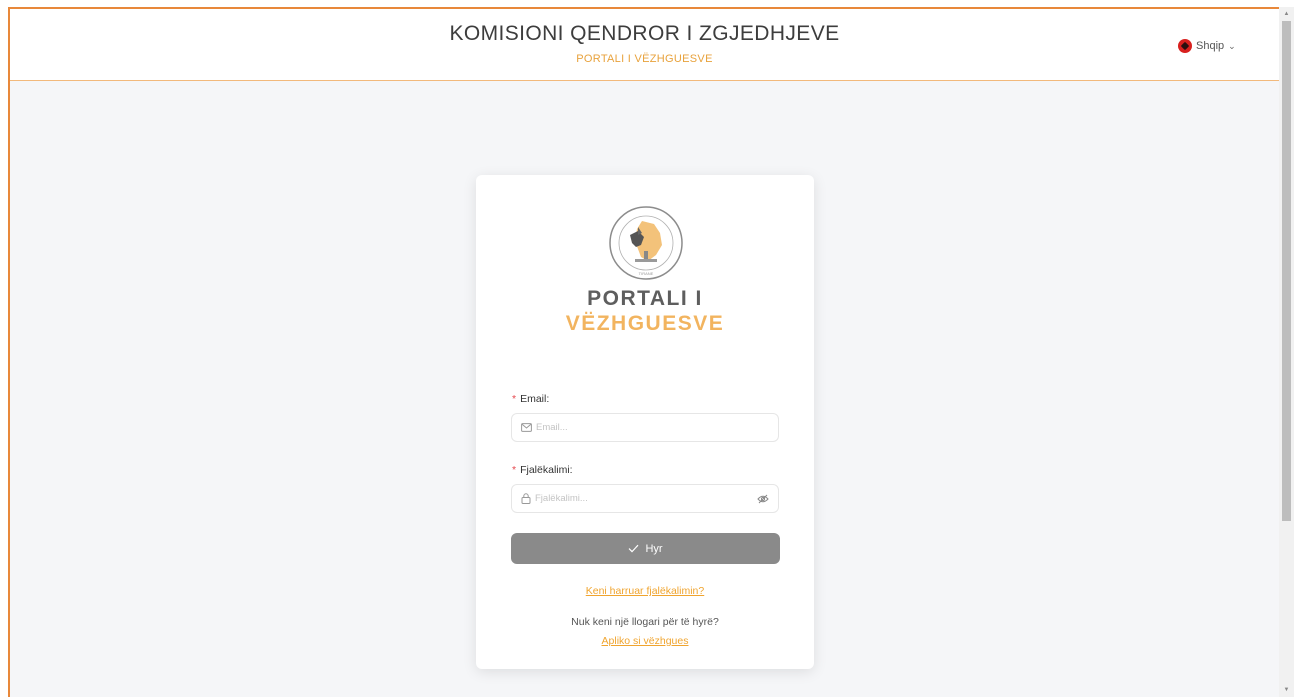 This screenshot has width=1300, height=697. I want to click on chevron-down-icon: ⌄, so click(1232, 45).